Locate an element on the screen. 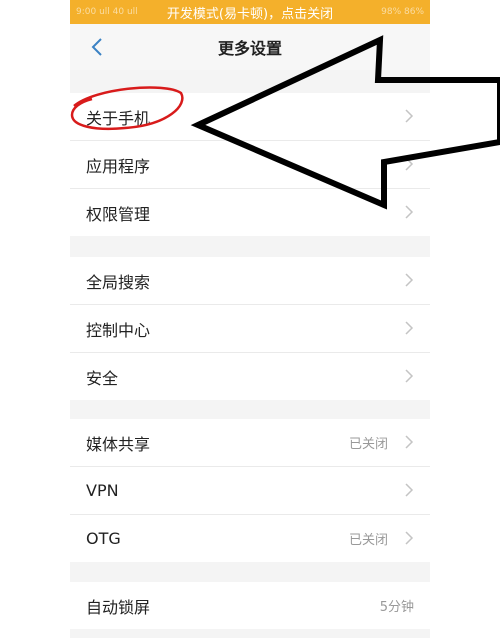 The height and width of the screenshot is (638, 500). settings-item-auto-lock: 自动锁屏 5分钟 is located at coordinates (250, 605).